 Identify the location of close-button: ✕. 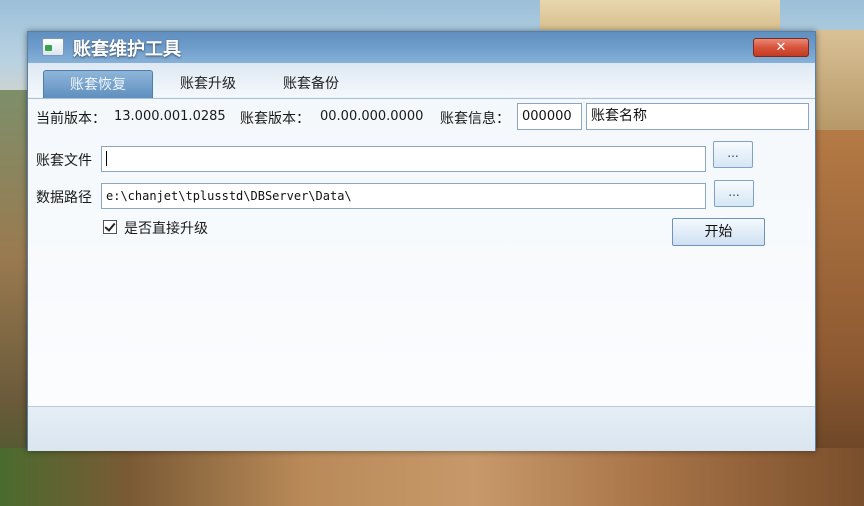
(781, 47).